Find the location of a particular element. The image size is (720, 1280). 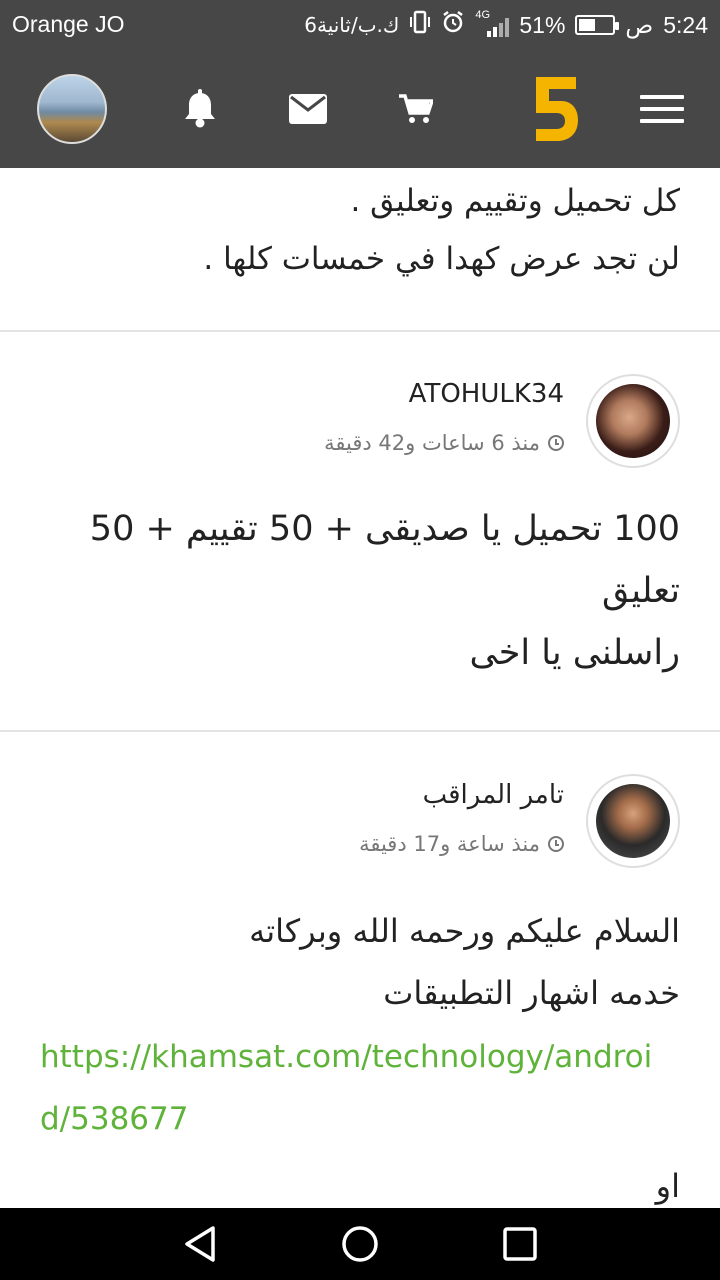

recents-icon is located at coordinates (520, 1244).